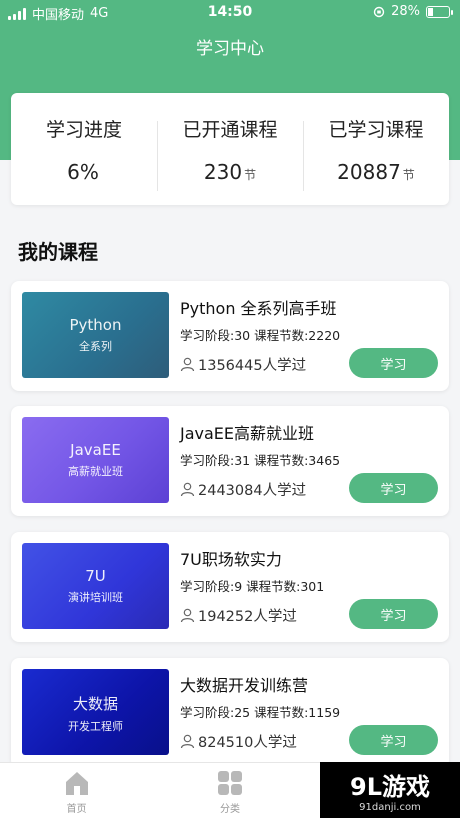 This screenshot has width=460, height=818. What do you see at coordinates (95, 460) in the screenshot?
I see `course-thumbnail: JavaEE 高薪就业班` at bounding box center [95, 460].